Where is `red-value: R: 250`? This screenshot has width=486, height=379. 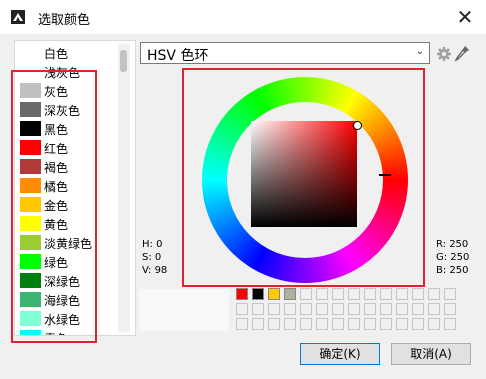 red-value: R: 250 is located at coordinates (452, 244).